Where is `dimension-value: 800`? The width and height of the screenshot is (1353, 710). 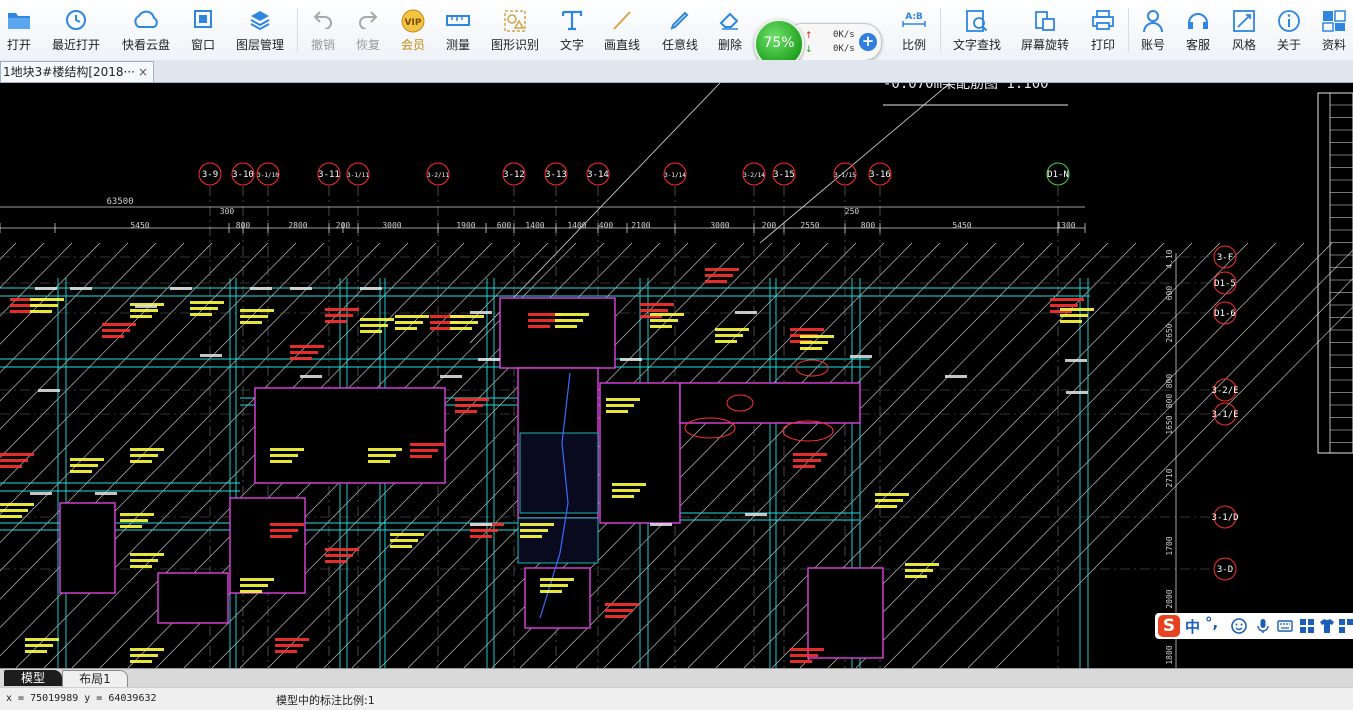
dimension-value: 800 is located at coordinates (1169, 381).